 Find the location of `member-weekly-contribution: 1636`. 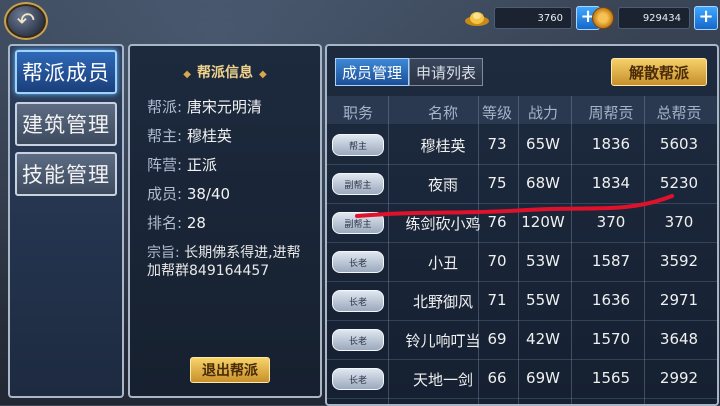

member-weekly-contribution: 1636 is located at coordinates (611, 300).